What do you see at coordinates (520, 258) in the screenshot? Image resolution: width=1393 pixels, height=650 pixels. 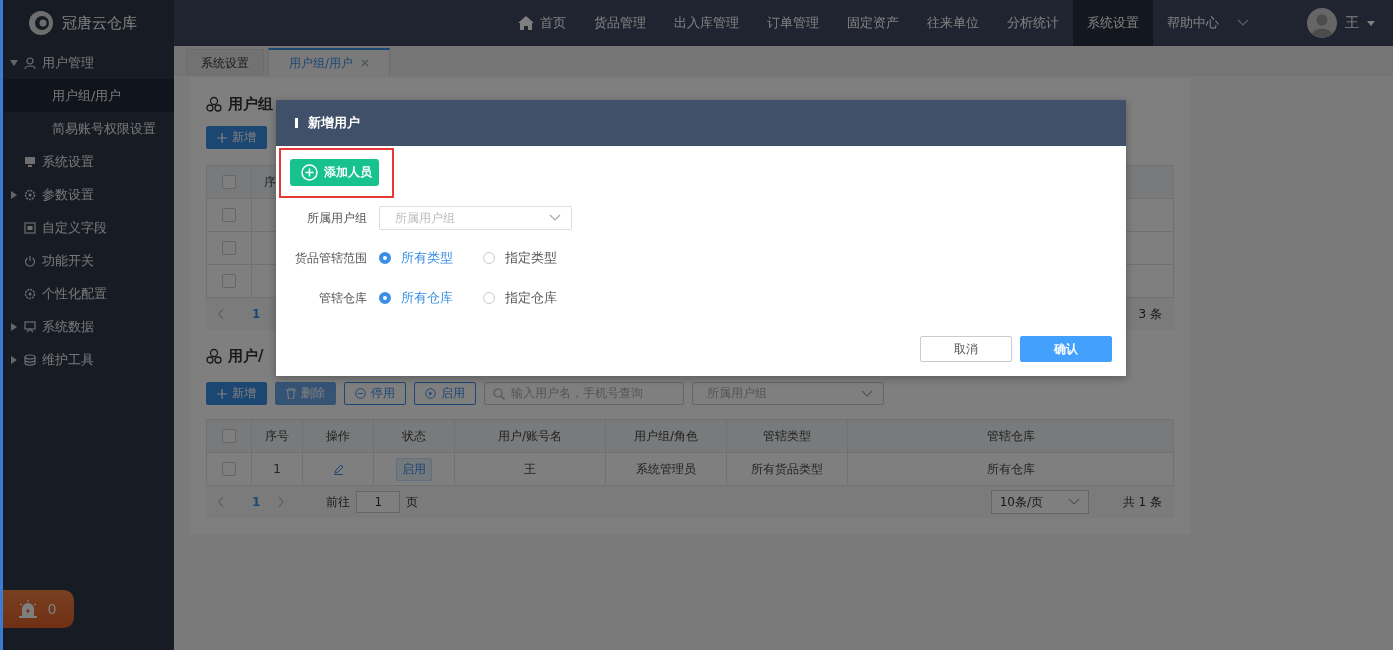 I see `radio-option: 指定类型` at bounding box center [520, 258].